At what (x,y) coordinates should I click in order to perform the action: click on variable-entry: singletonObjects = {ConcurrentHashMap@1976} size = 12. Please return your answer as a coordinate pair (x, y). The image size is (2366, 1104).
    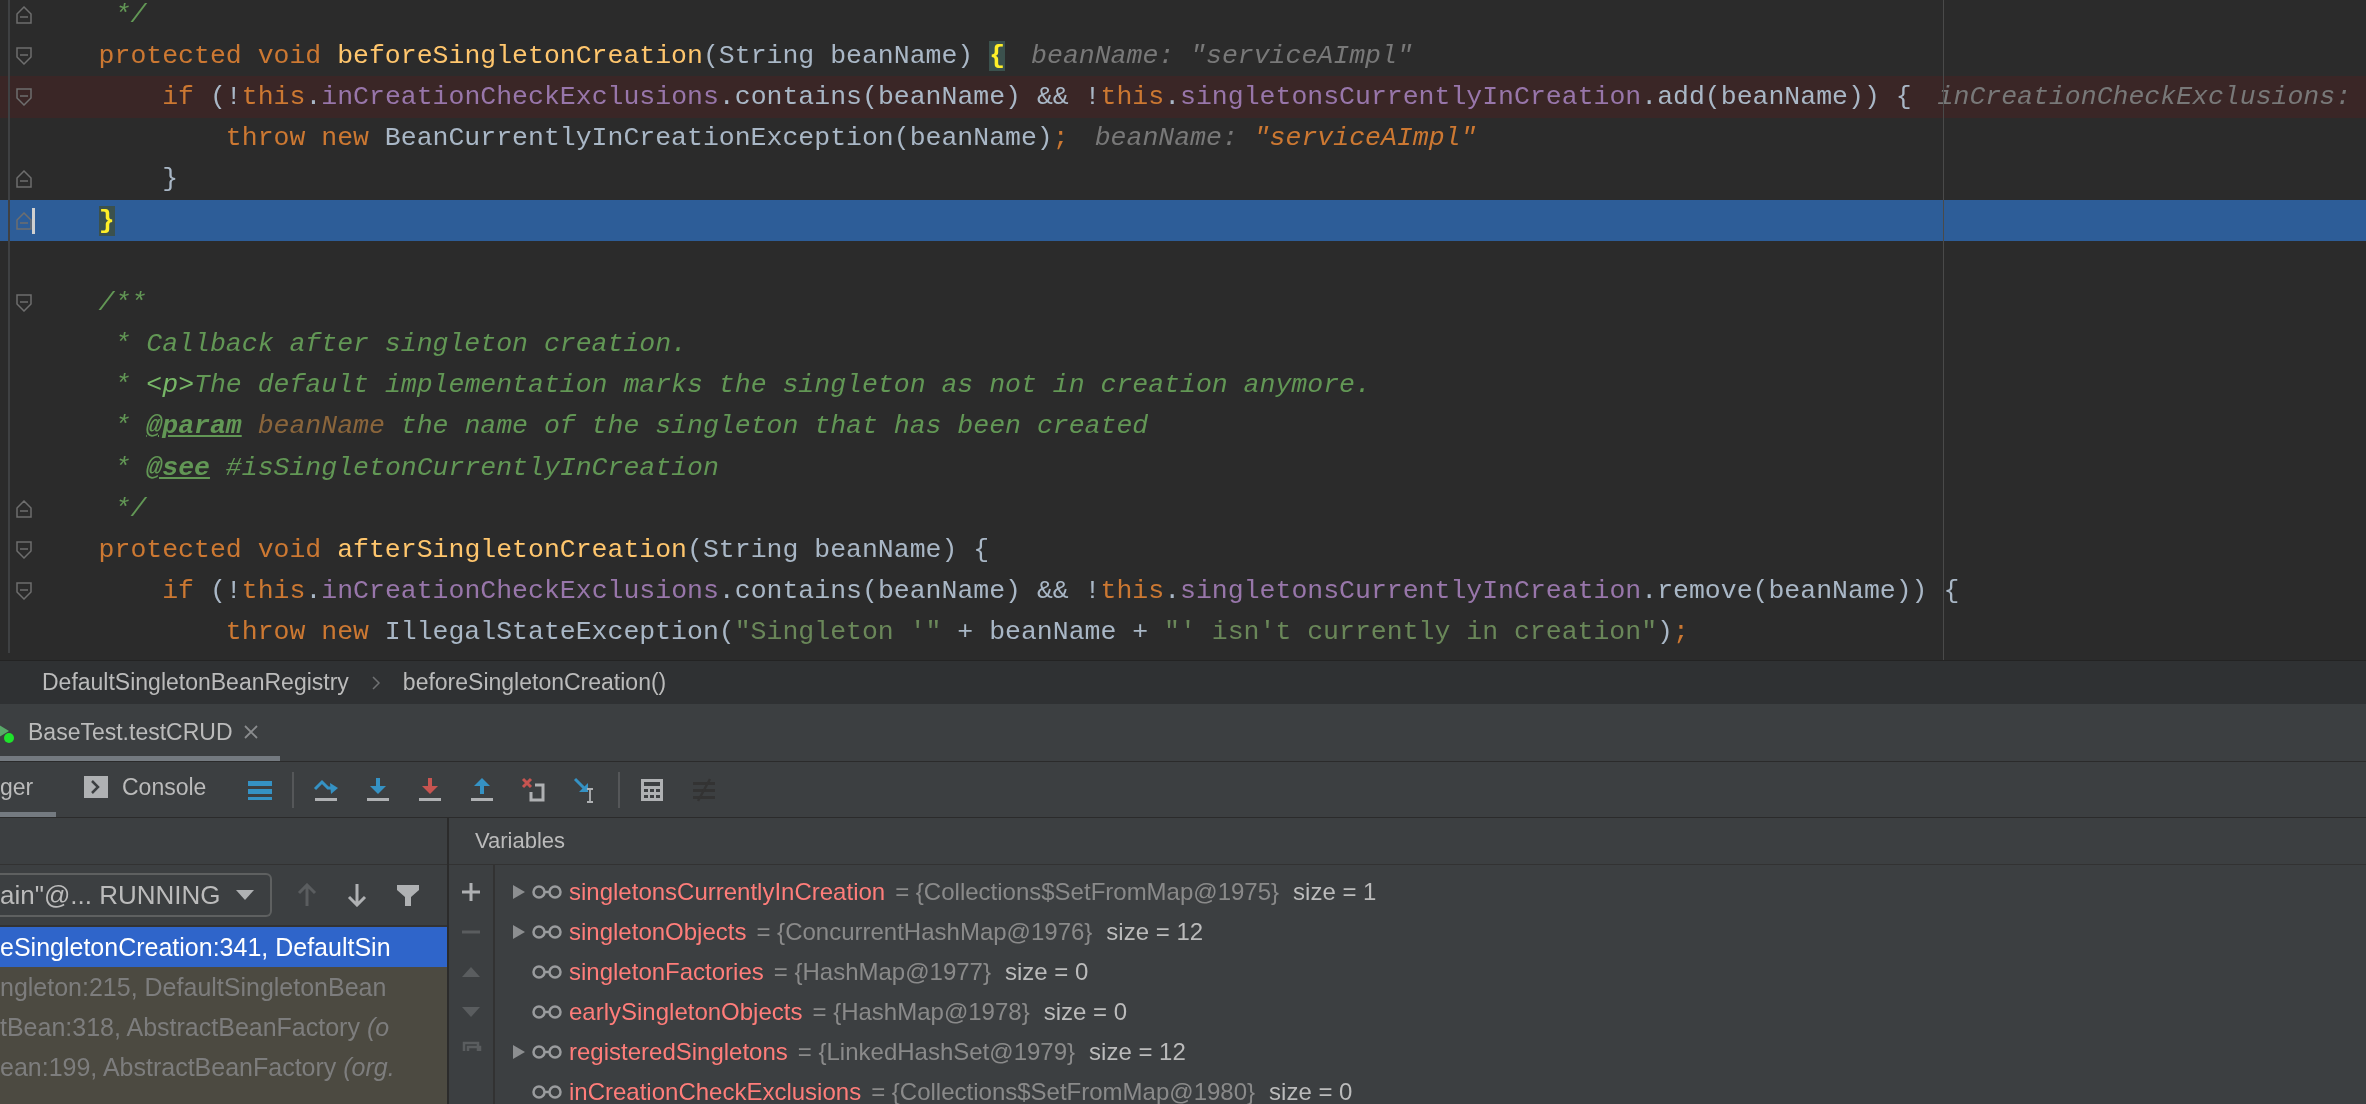
    Looking at the image, I should click on (886, 932).